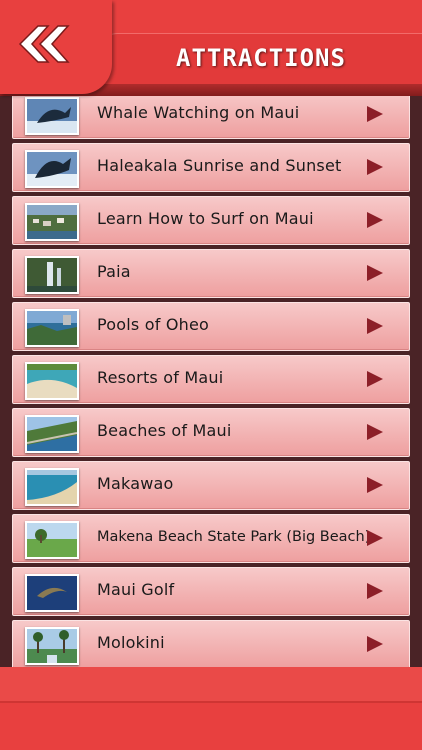  I want to click on header: ATTRACTIONS, so click(211, 49).